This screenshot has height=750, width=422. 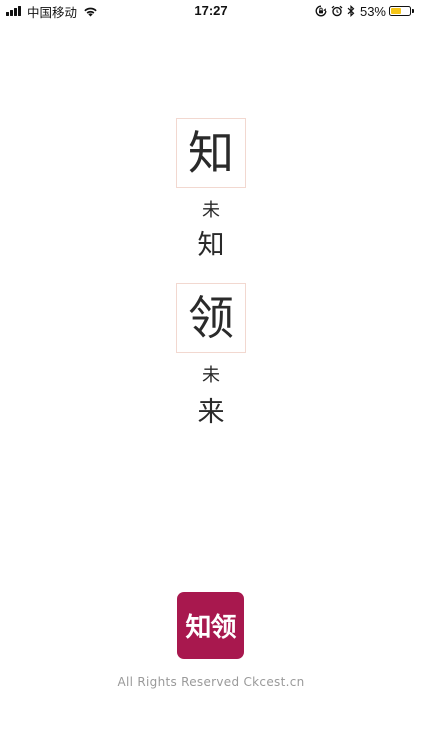 I want to click on title-char-zhi: 知, so click(x=211, y=245).